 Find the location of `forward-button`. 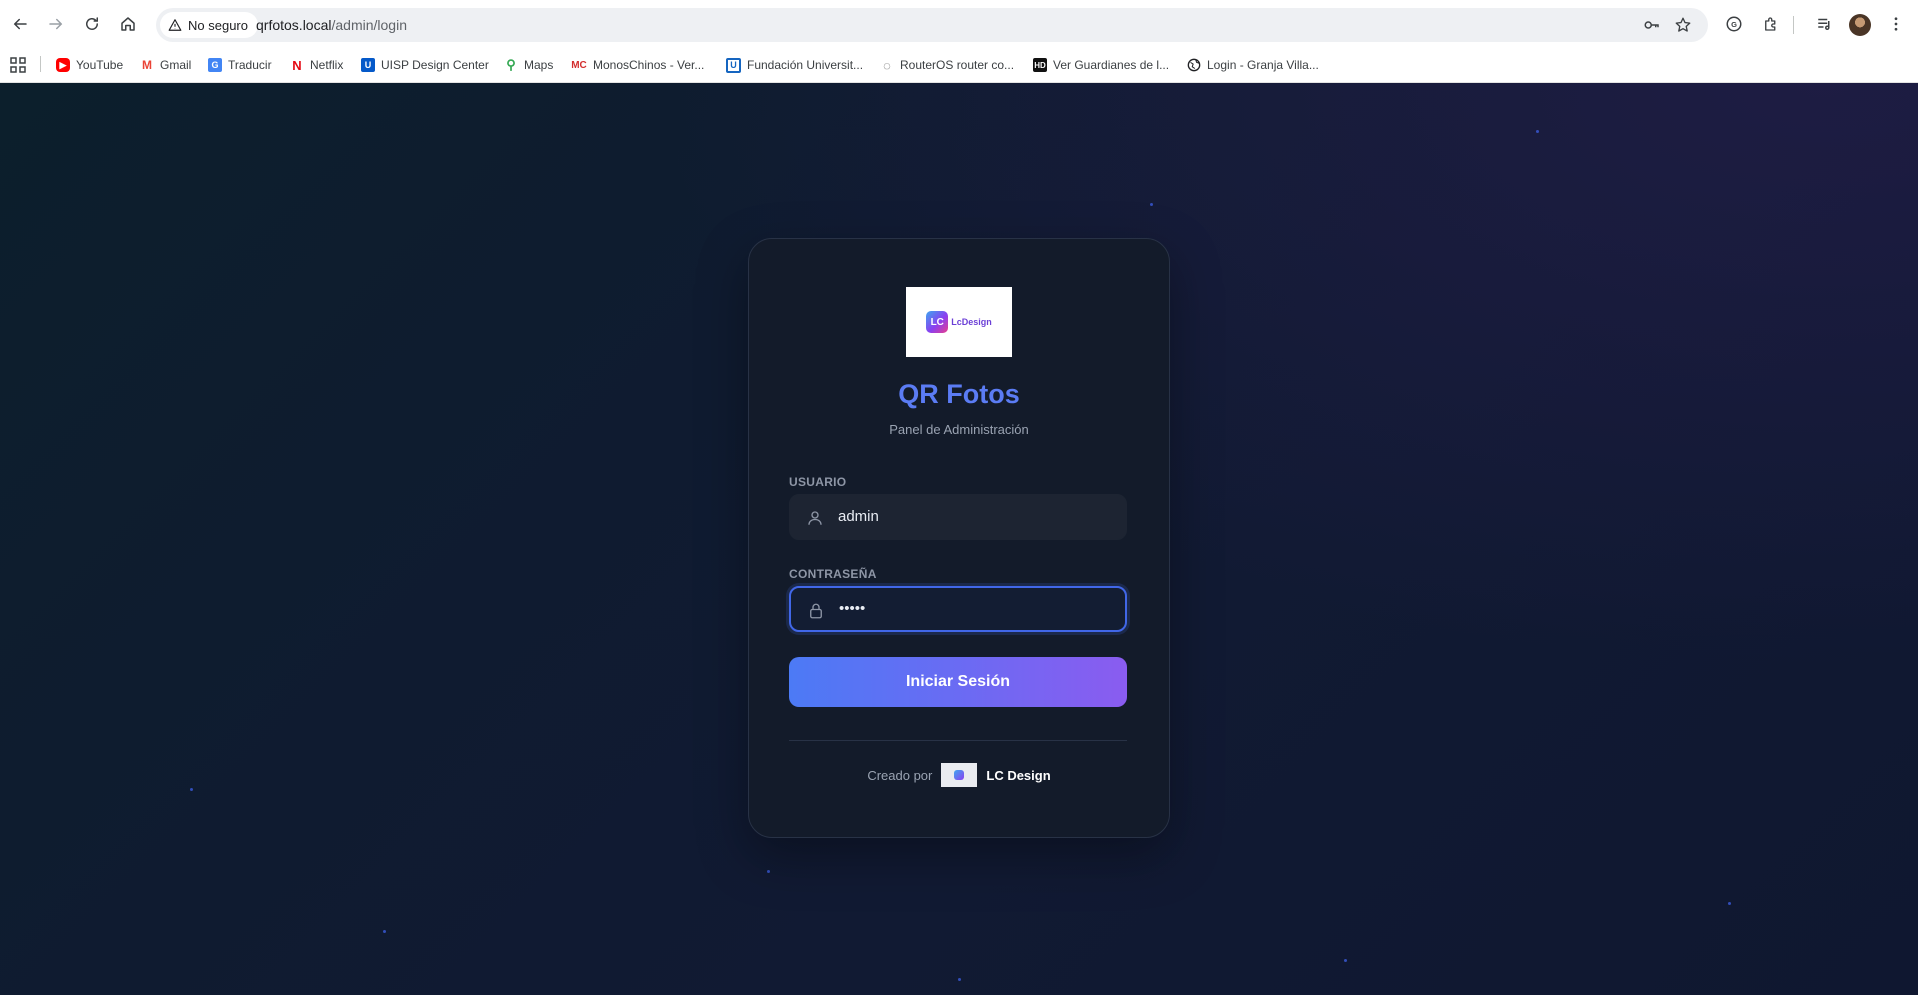

forward-button is located at coordinates (56, 24).